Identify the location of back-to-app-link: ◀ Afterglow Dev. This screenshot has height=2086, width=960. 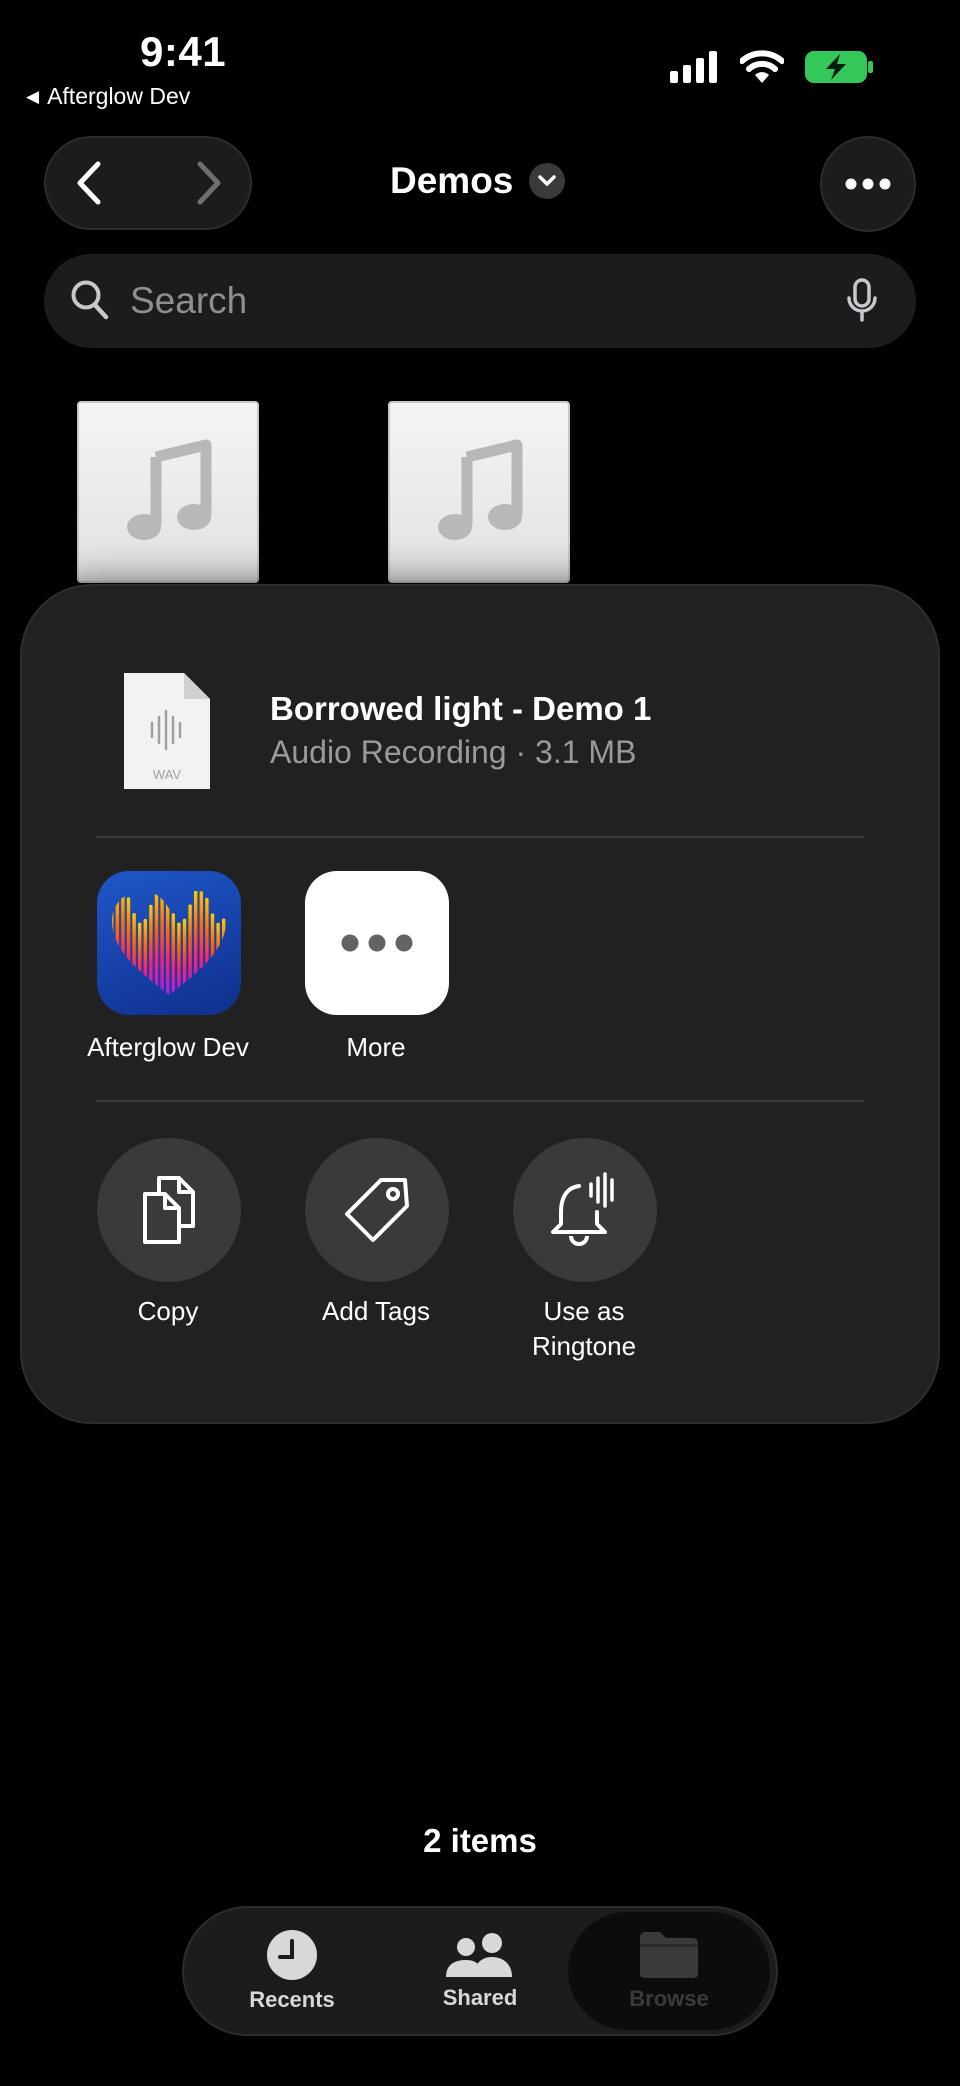
(108, 96).